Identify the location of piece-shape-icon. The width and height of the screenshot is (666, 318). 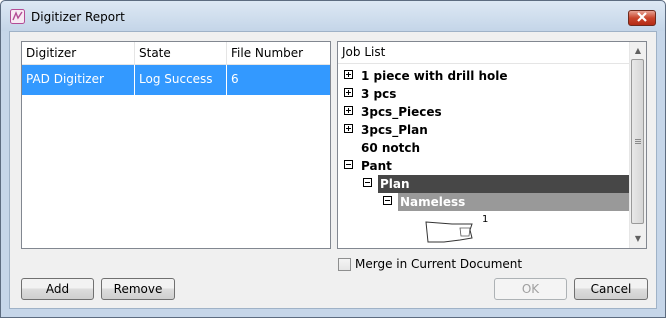
(449, 232).